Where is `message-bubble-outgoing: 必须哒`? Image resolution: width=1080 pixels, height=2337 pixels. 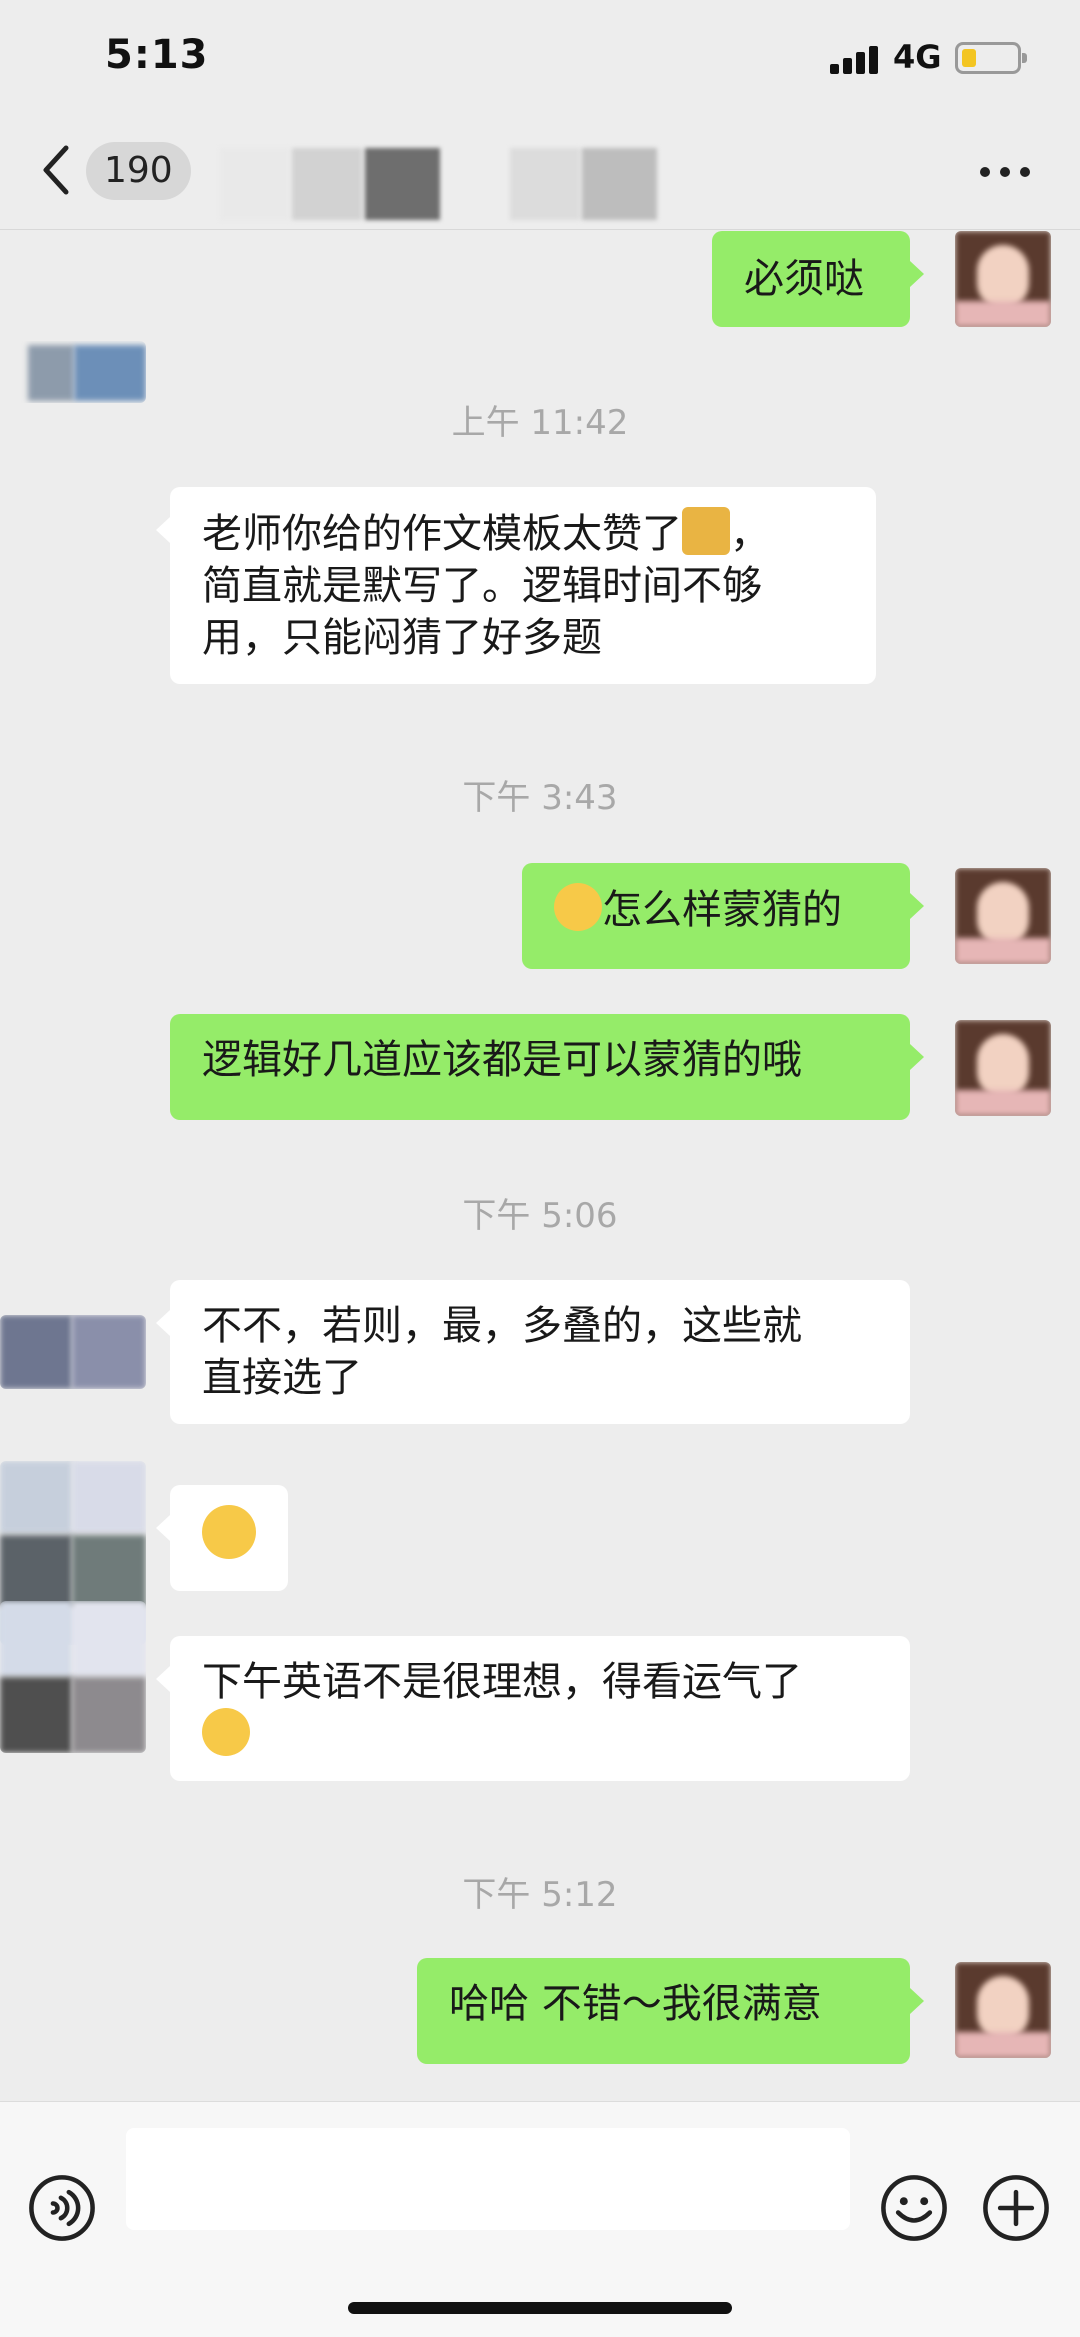 message-bubble-outgoing: 必须哒 is located at coordinates (818, 279).